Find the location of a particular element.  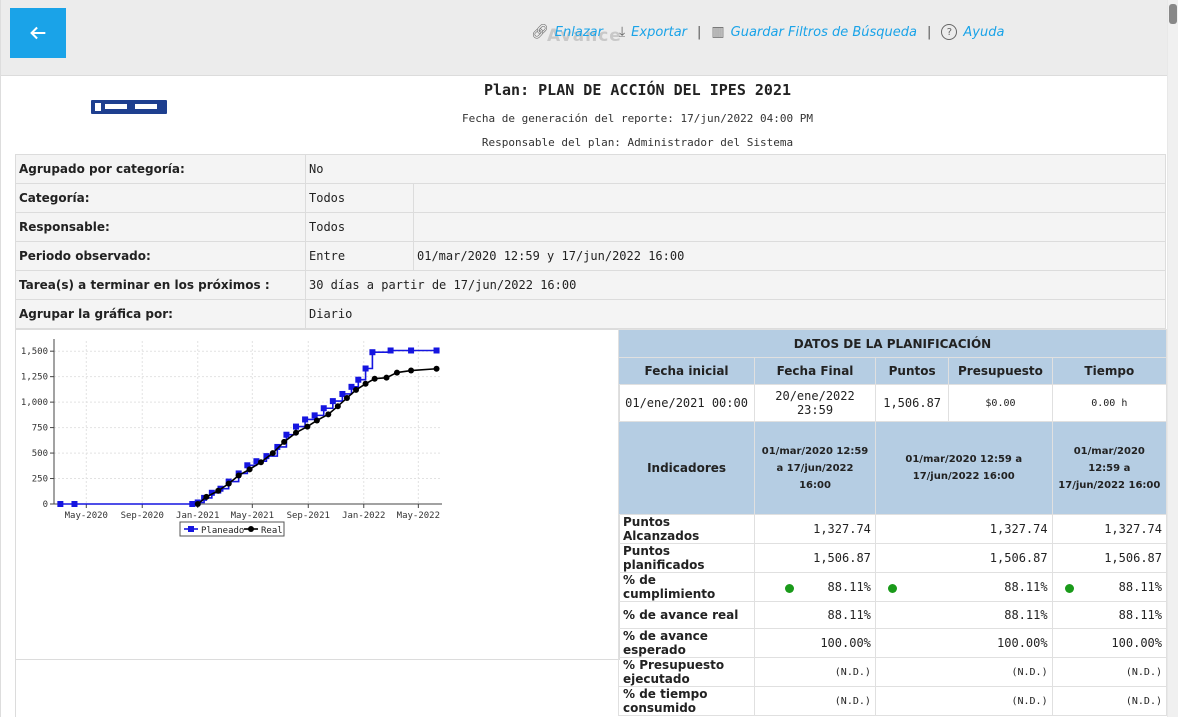

budget-value: $0.00 is located at coordinates (1000, 403).